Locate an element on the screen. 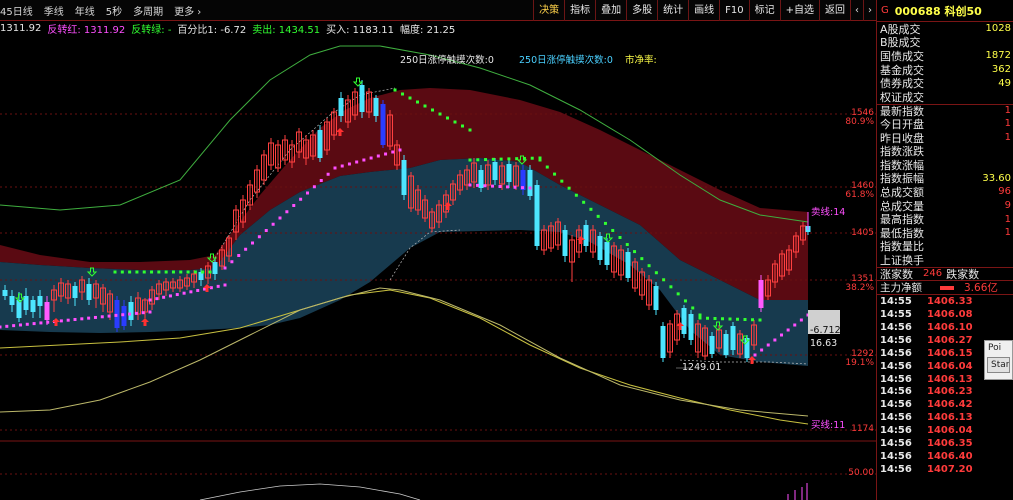  index-code-name: 000688 科创50 is located at coordinates (938, 11).